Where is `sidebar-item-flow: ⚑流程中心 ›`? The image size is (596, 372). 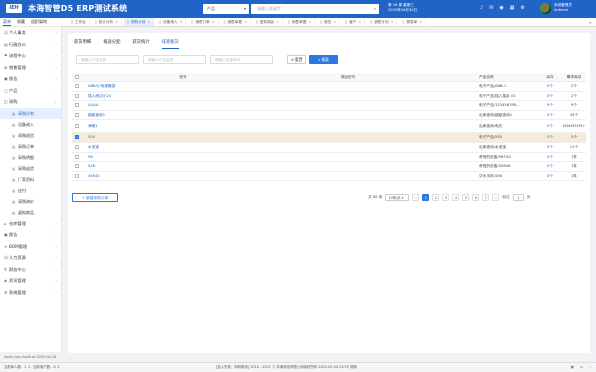 sidebar-item-flow: ⚑流程中心 › is located at coordinates (30, 56).